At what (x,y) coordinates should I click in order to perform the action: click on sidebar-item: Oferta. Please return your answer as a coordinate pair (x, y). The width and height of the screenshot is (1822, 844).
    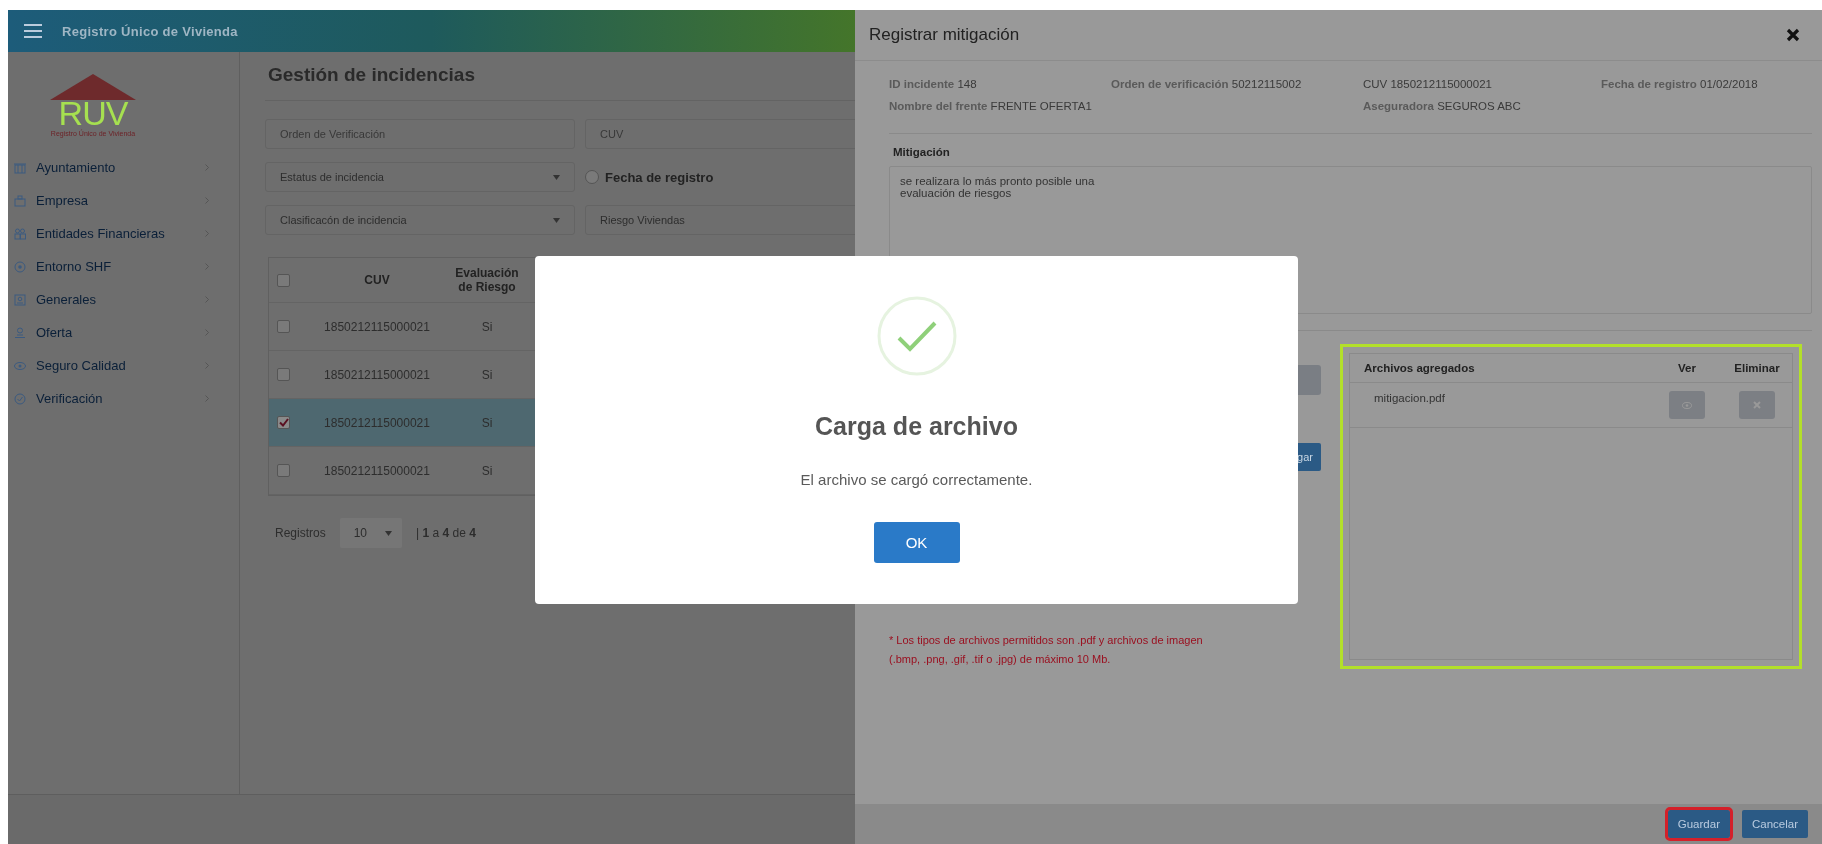
    Looking at the image, I should click on (123, 332).